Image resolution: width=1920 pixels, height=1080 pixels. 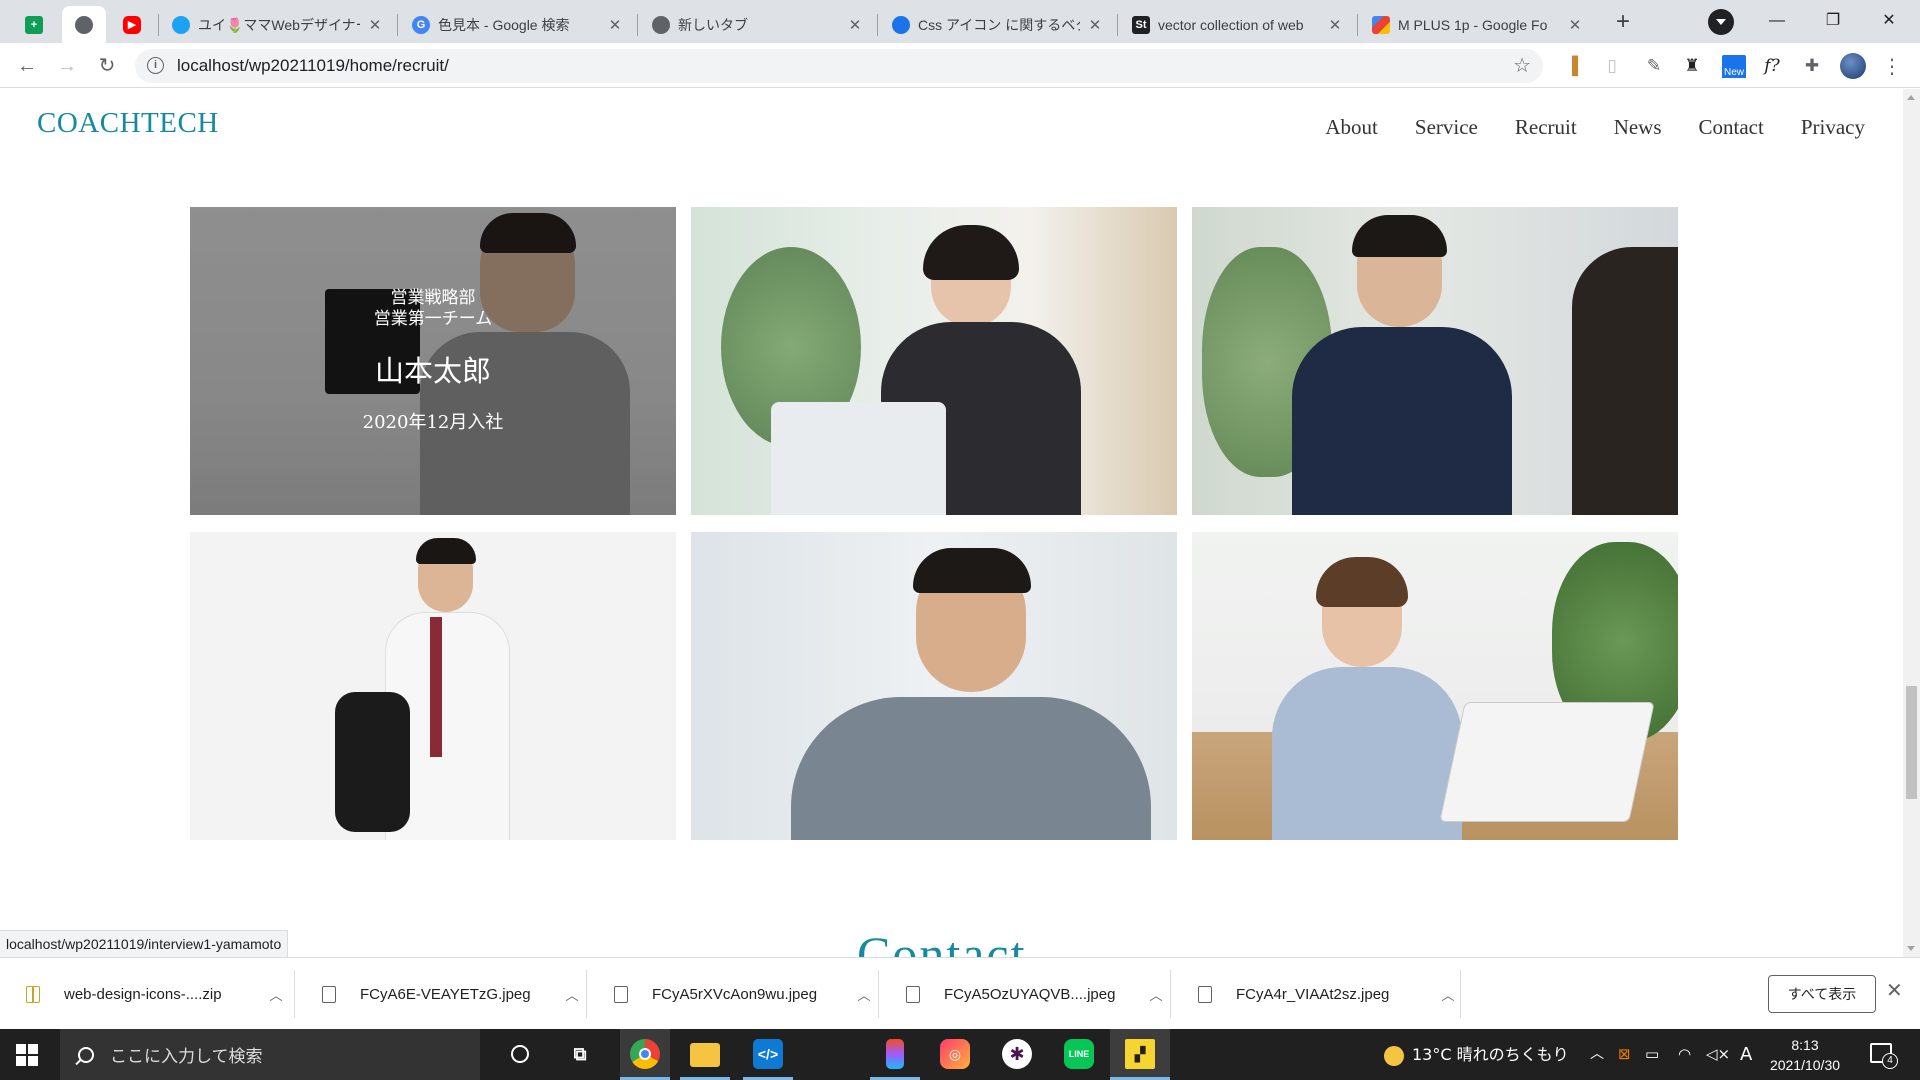 What do you see at coordinates (768, 1054) in the screenshot?
I see `vscode-icon: </>` at bounding box center [768, 1054].